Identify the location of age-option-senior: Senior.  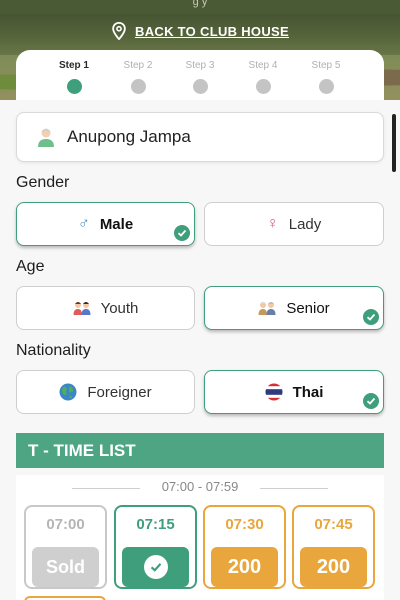
(294, 308).